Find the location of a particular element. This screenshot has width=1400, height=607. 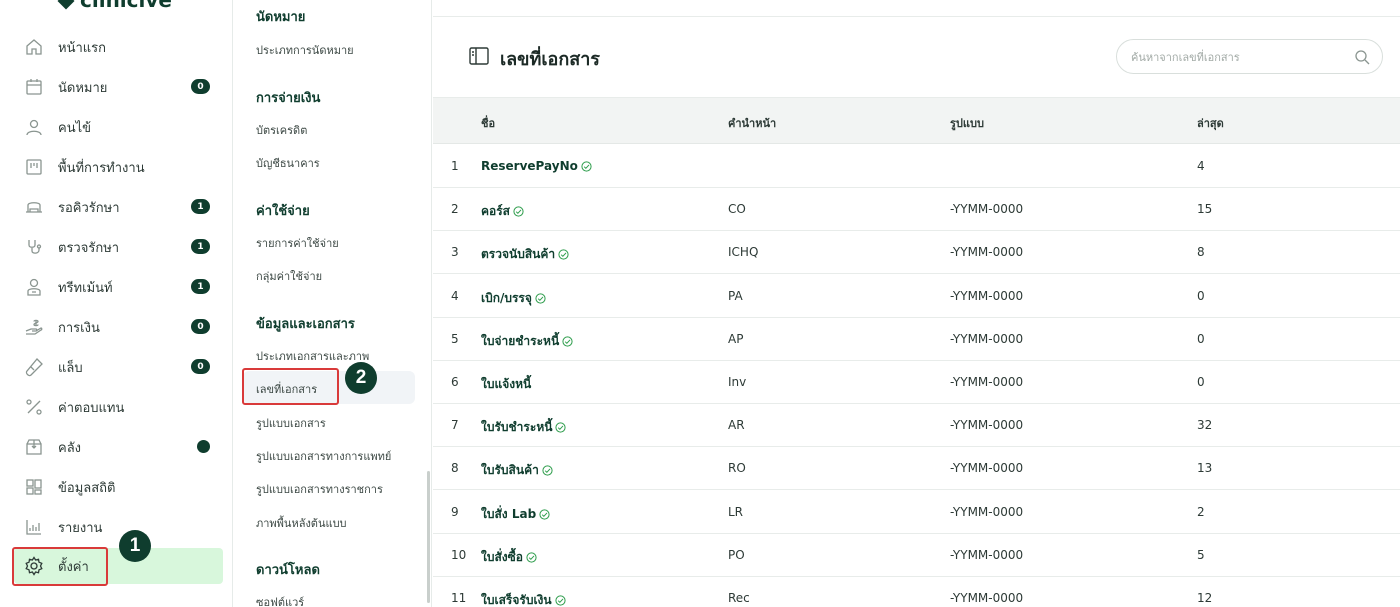

sidebar-item-label: พื้นที่การทำงาน is located at coordinates (101, 168).